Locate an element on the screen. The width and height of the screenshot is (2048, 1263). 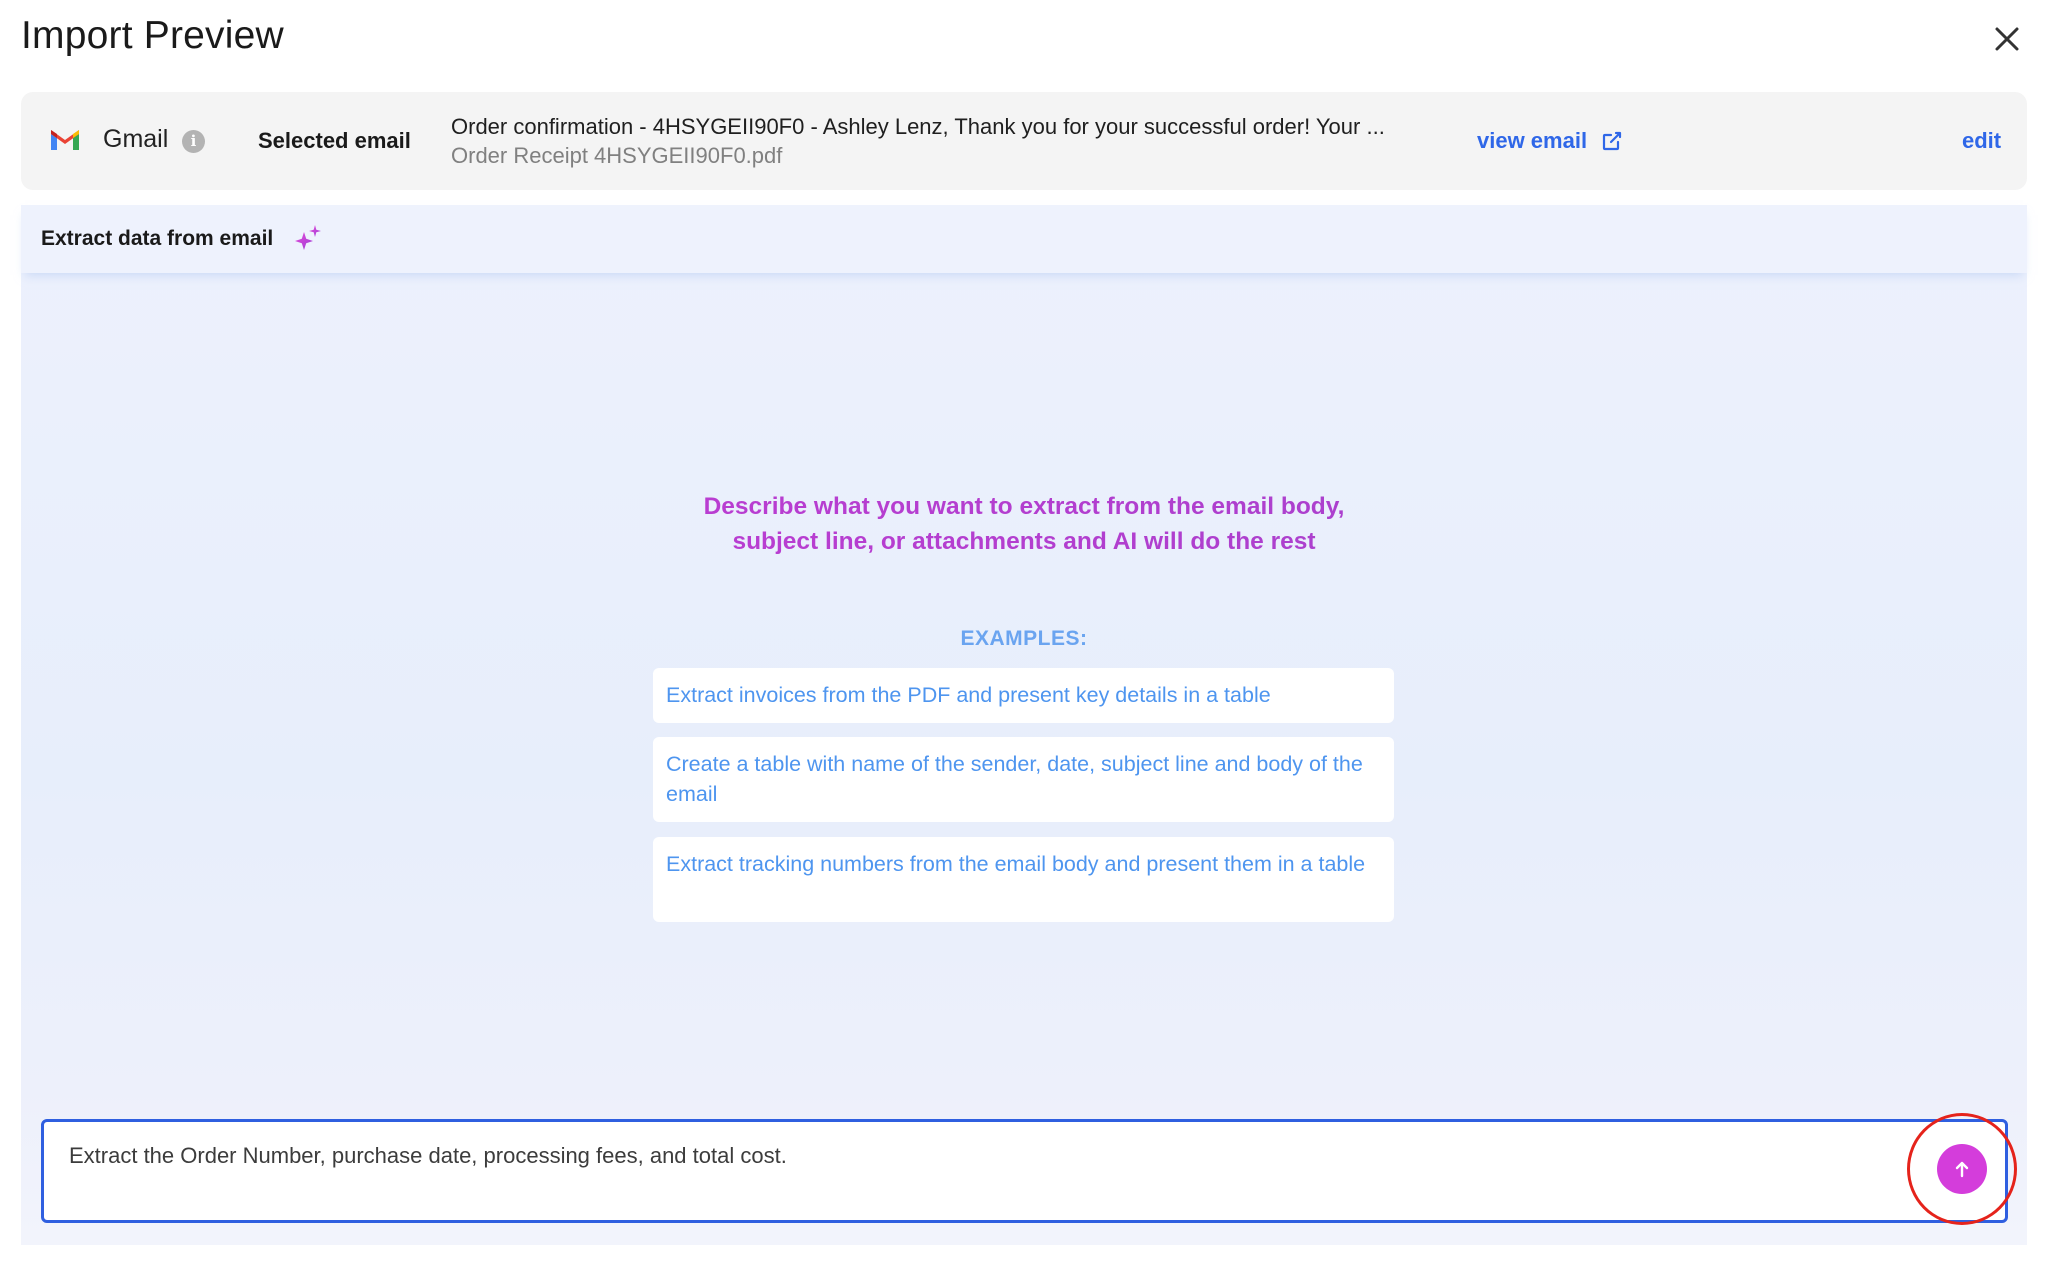
edit-link: edit is located at coordinates (1981, 141).